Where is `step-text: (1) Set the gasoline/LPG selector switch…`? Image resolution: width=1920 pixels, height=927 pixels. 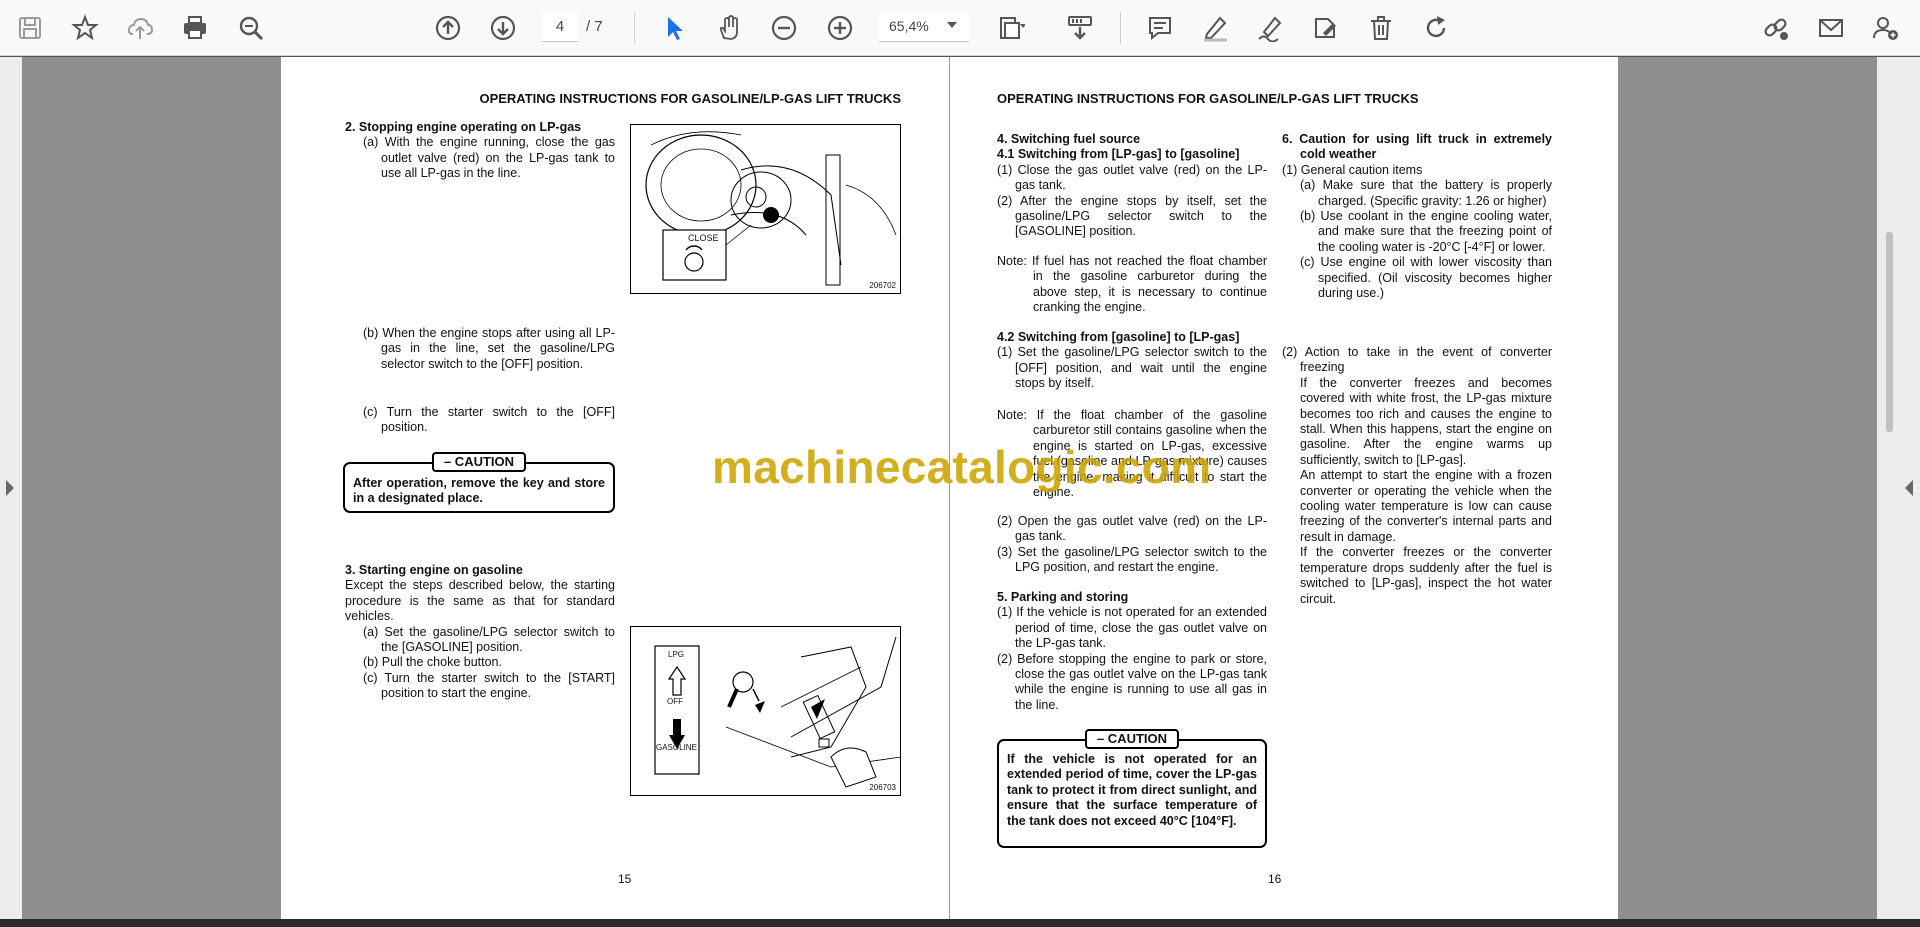
step-text: (1) Set the gasoline/LPG selector switch… is located at coordinates (1132, 368).